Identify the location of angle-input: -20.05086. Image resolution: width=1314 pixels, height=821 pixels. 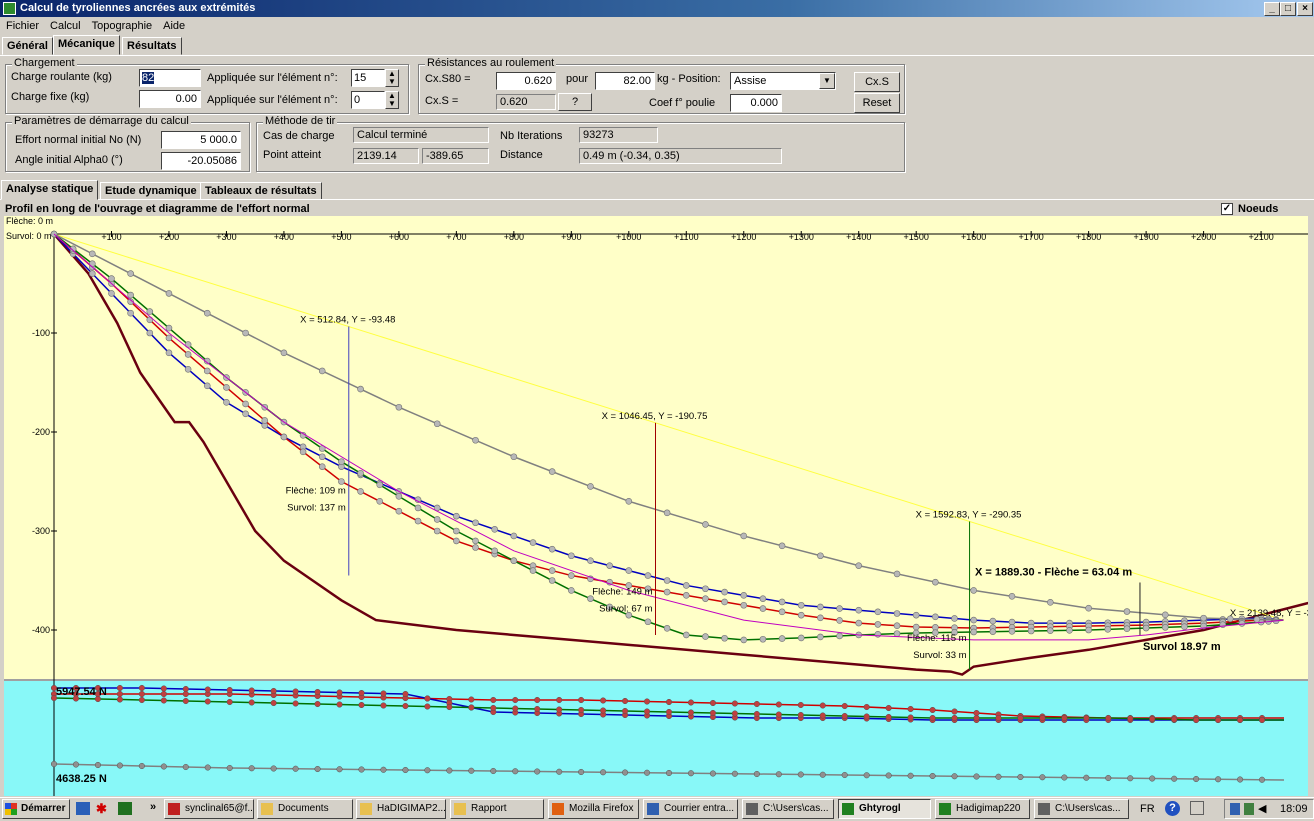
(201, 161).